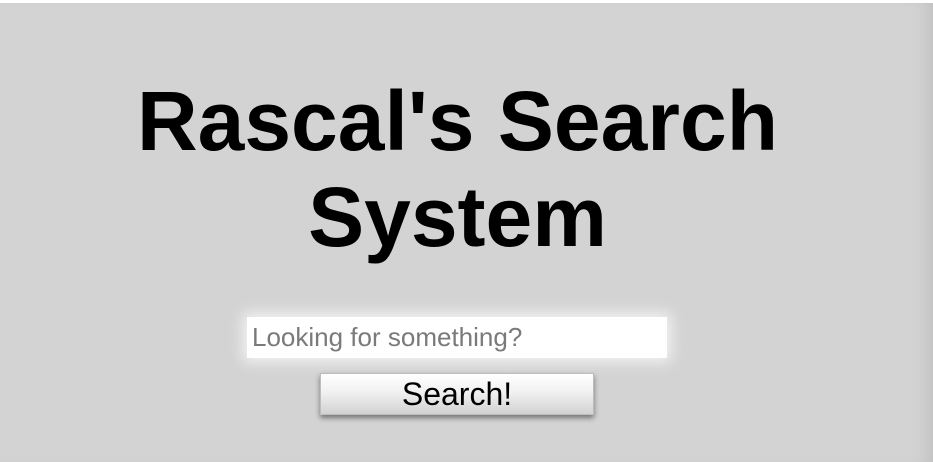  I want to click on search-input, so click(457, 337).